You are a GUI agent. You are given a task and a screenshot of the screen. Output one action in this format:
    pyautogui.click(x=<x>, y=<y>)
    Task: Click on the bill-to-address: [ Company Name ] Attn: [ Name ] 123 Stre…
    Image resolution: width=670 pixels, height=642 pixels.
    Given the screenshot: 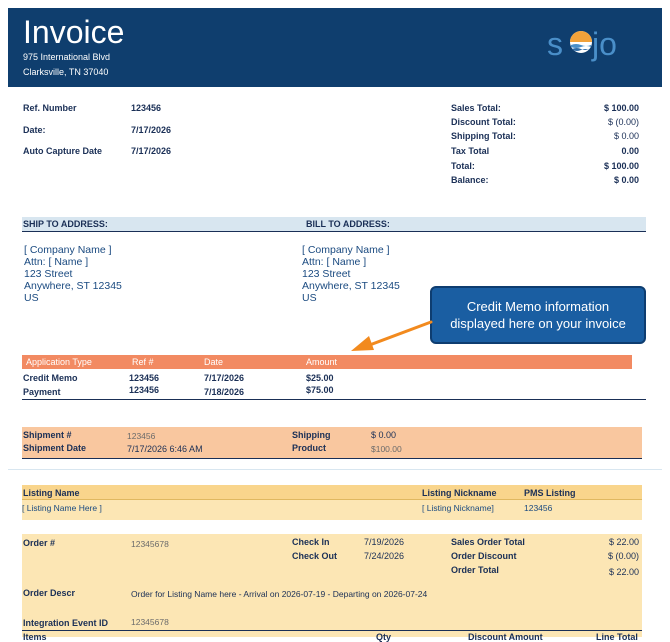 What is the action you would take?
    pyautogui.click(x=351, y=274)
    